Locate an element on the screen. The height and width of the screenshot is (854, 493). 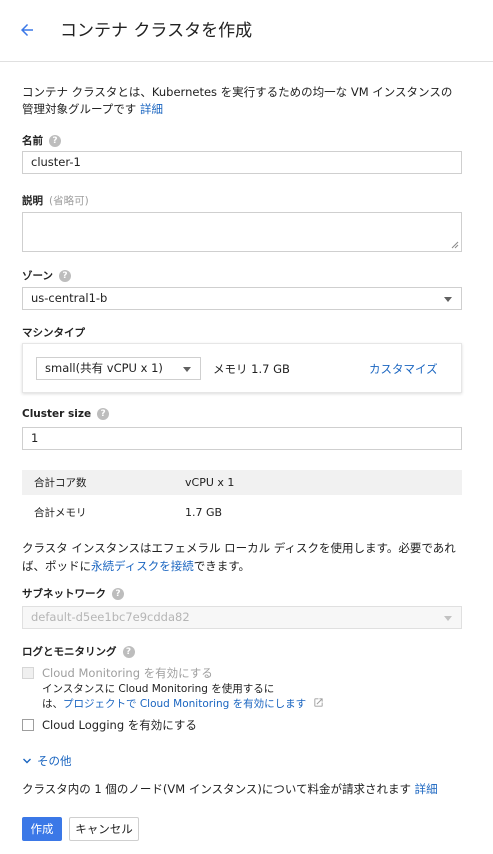
summary-table: 合計コア数 vCPU x 1 合計メモリ 1.7 GB is located at coordinates (242, 497).